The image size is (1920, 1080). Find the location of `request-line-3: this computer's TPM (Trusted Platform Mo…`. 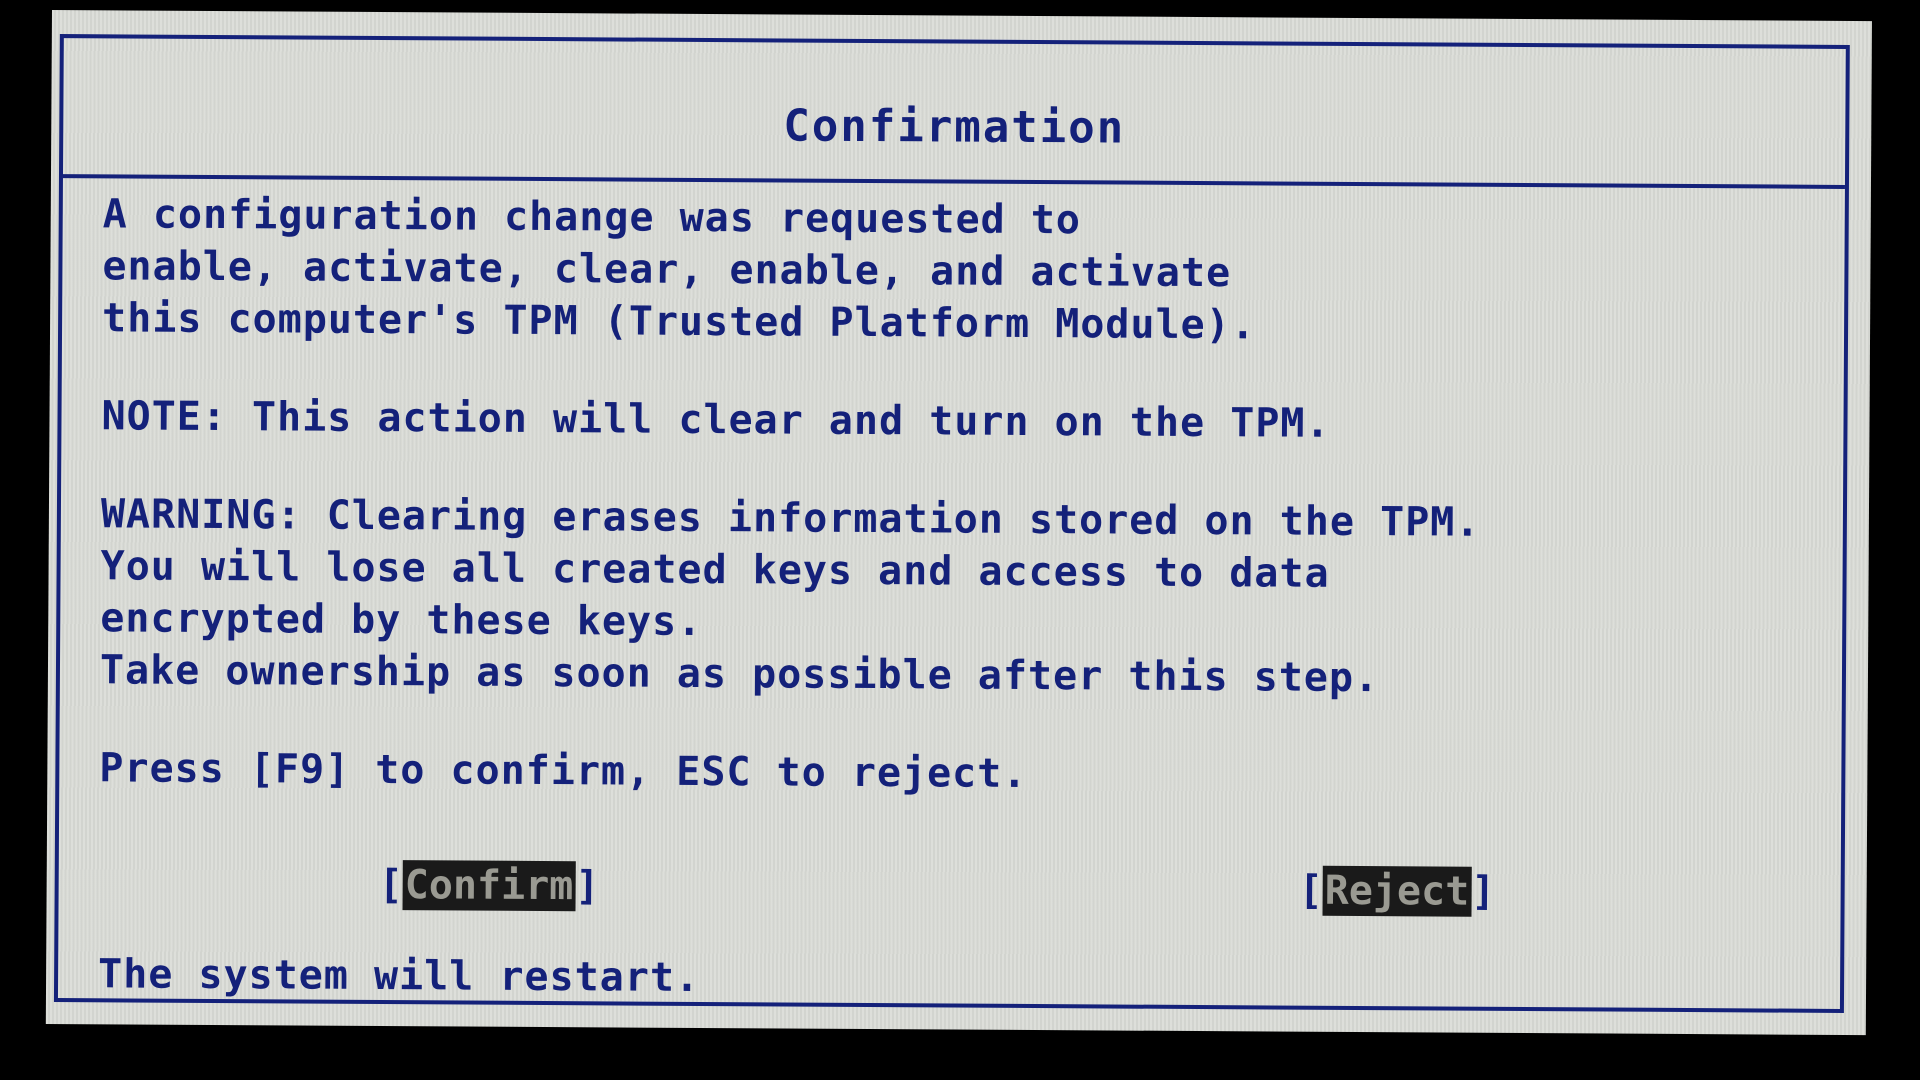

request-line-3: this computer's TPM (Trusted Platform Mo… is located at coordinates (679, 322).